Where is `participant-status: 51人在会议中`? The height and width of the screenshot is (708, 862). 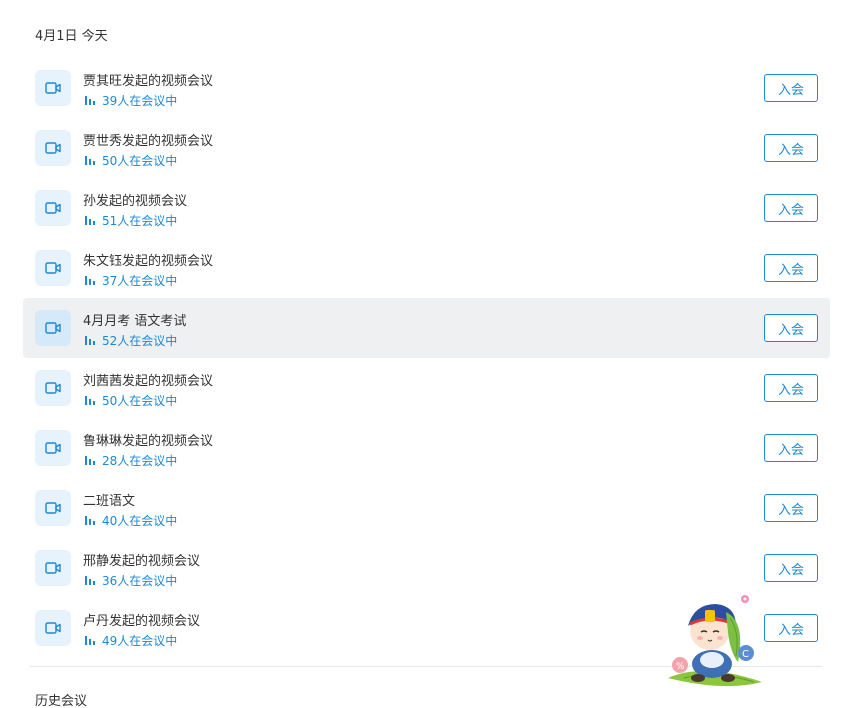 participant-status: 51人在会议中 is located at coordinates (130, 220).